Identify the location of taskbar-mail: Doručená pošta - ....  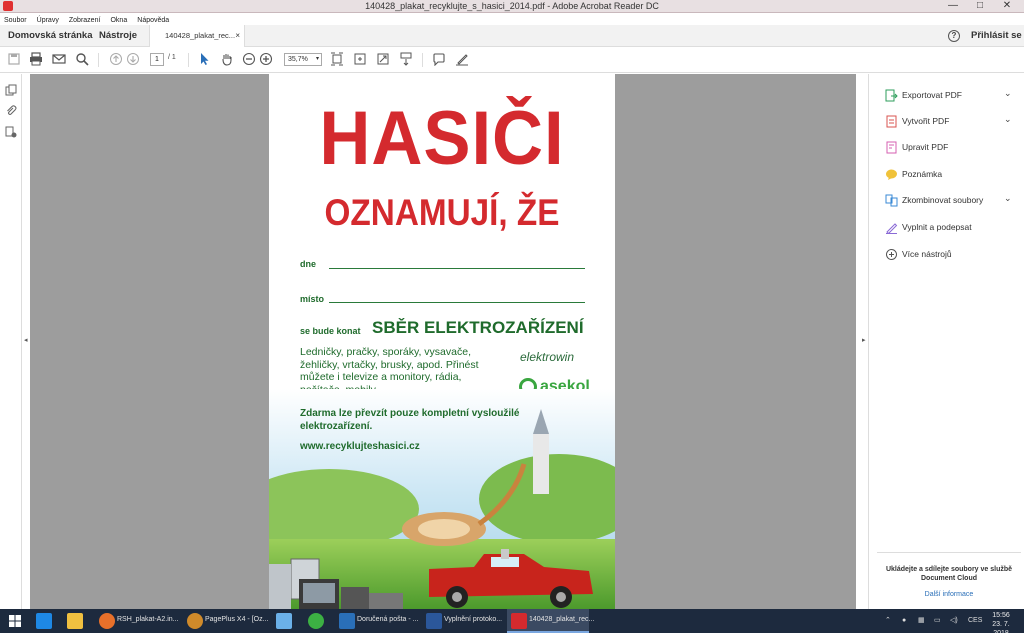
(377, 621).